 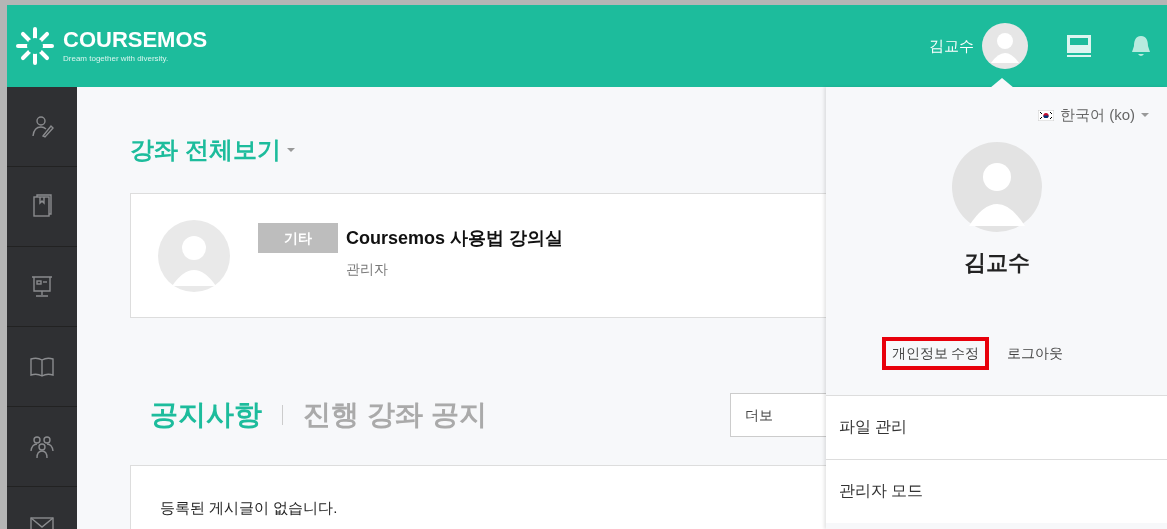 What do you see at coordinates (42, 126) in the screenshot?
I see `person-pen-icon` at bounding box center [42, 126].